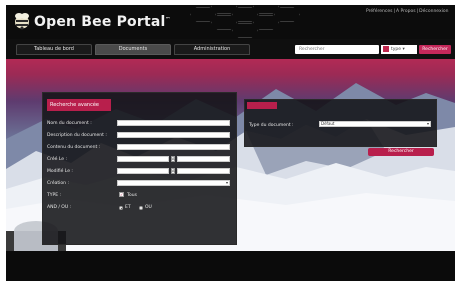 This screenshot has width=461, height=286. Describe the element at coordinates (328, 123) in the screenshot. I see `document-type-value: Défaut` at that location.